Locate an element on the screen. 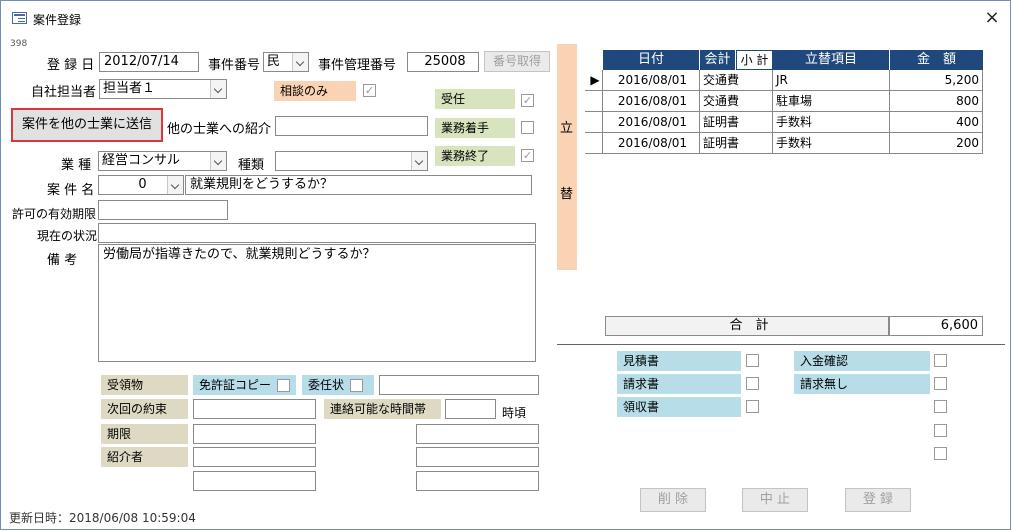 Image resolution: width=1012 pixels, height=531 pixels. remarks-field: 労働局が指導きたので、就業規則どうするか？ is located at coordinates (317, 303).